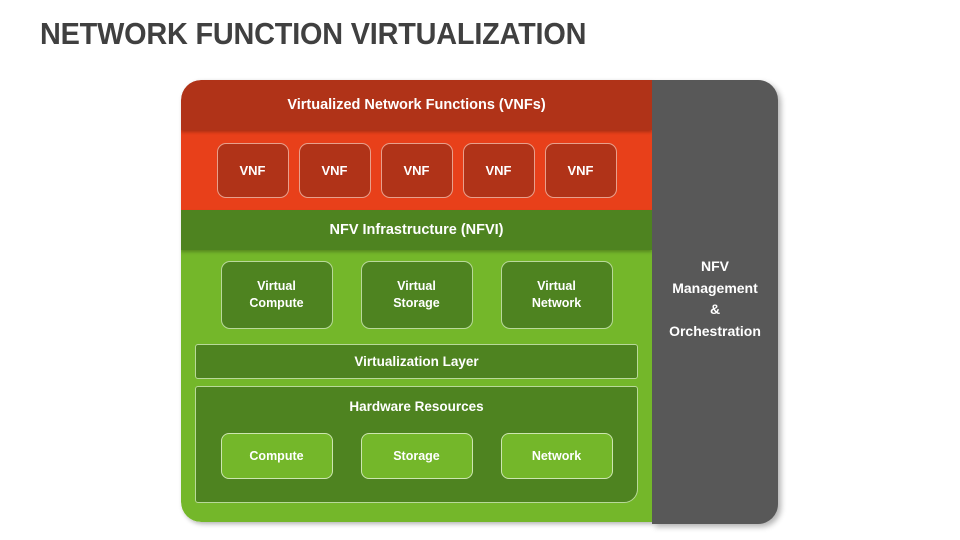  What do you see at coordinates (556, 286) in the screenshot?
I see `virtual-network-line1: Virtual` at bounding box center [556, 286].